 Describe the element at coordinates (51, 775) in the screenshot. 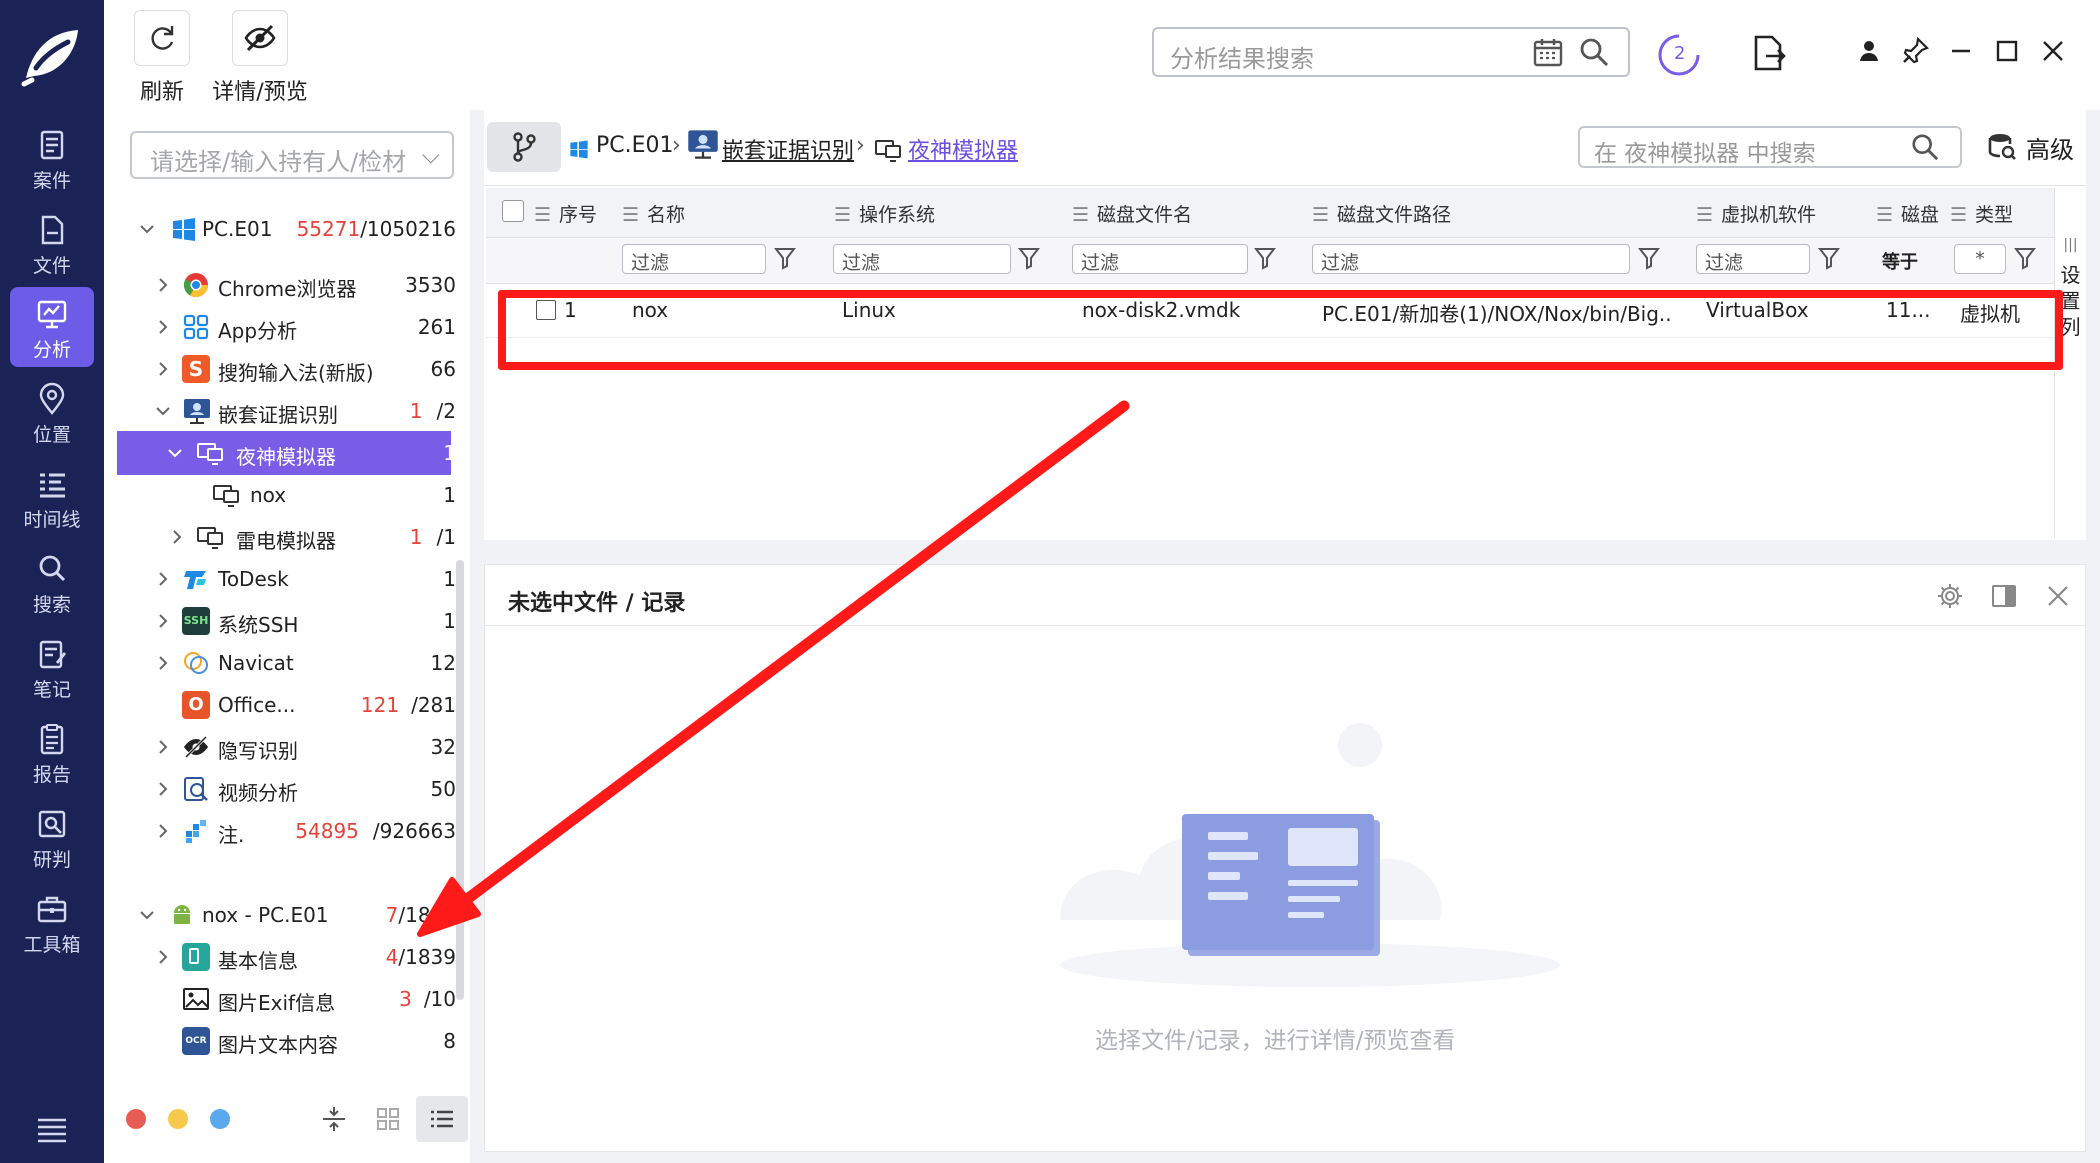

I see `nav-report-label: 报告` at that location.